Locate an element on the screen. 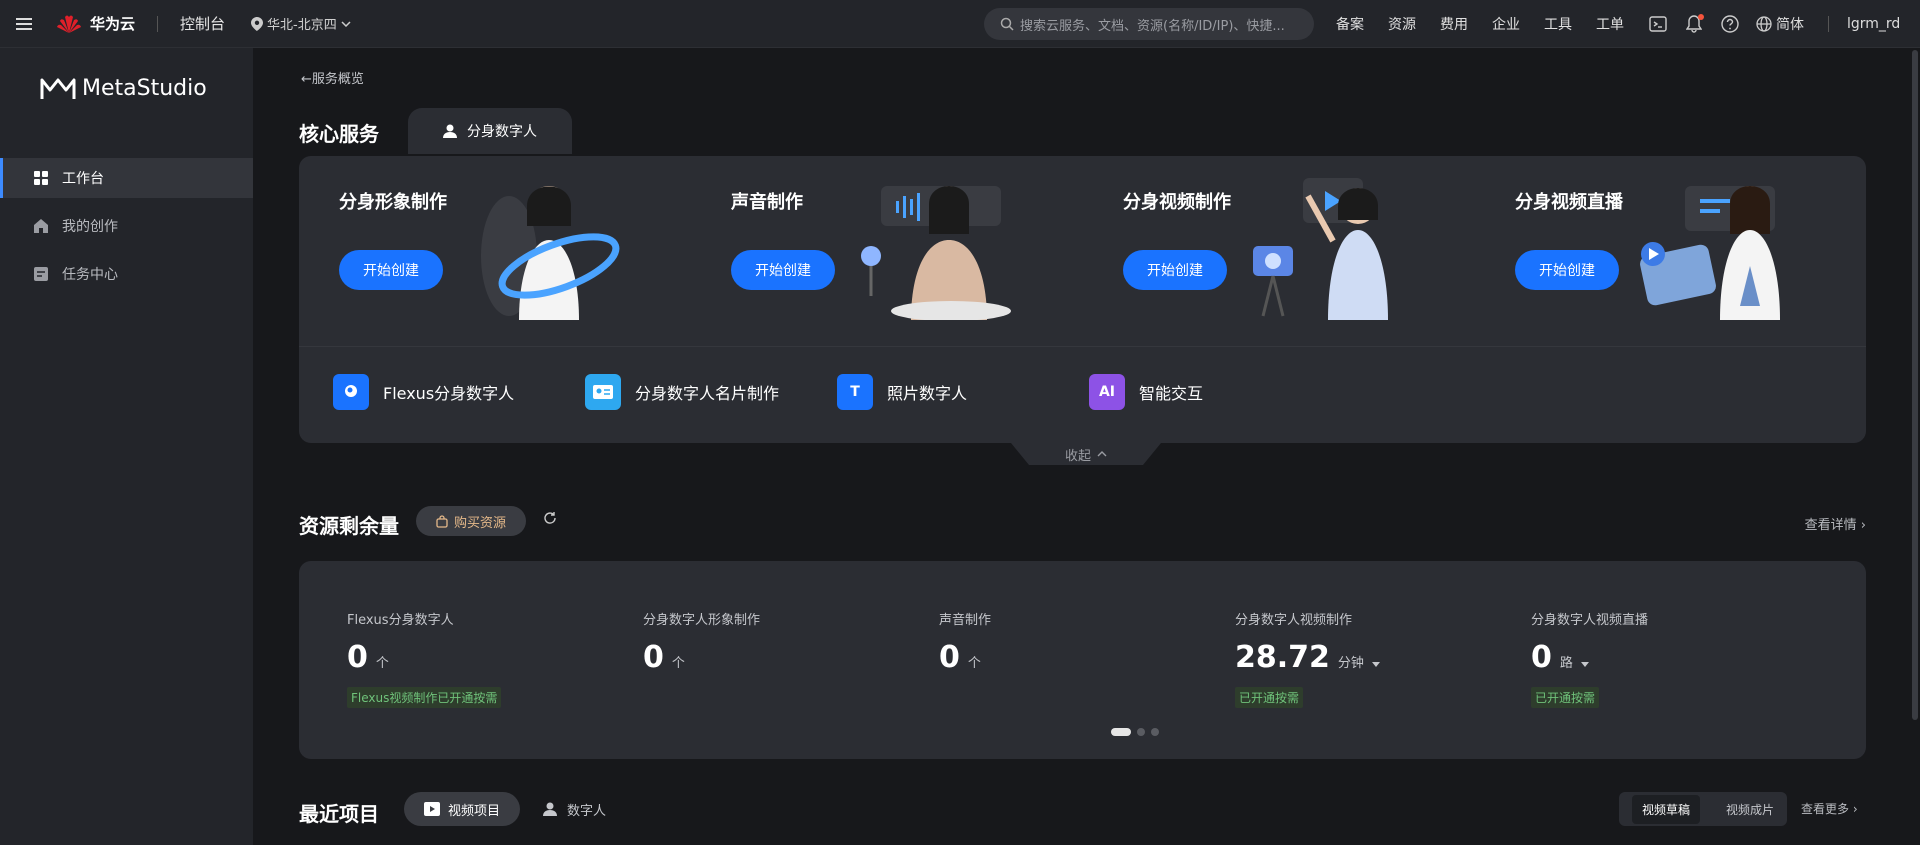  link-resources: 资源 is located at coordinates (1402, 24).